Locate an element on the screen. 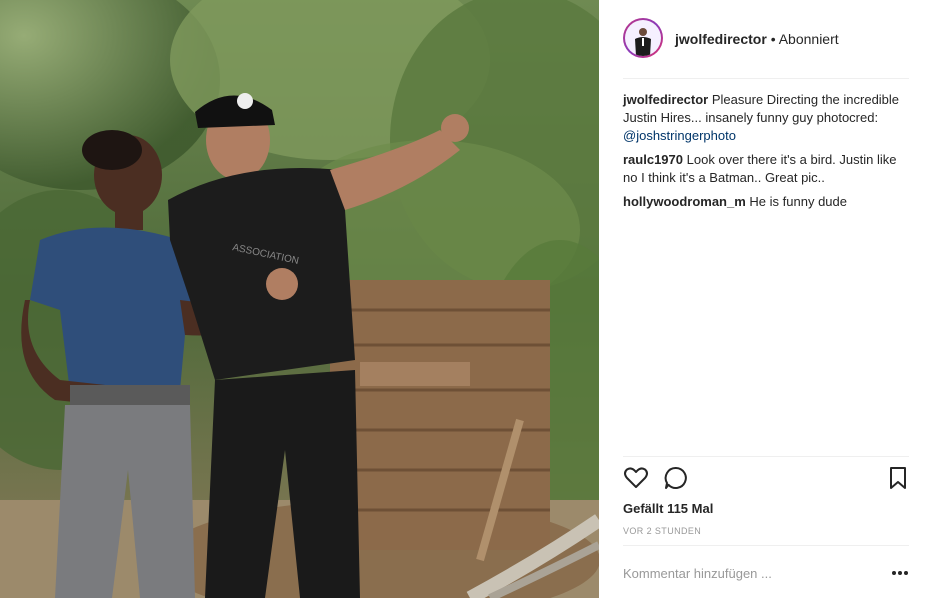 This screenshot has width=933, height=598. post-timestamp: VOR 2 STUNDEN is located at coordinates (662, 531).